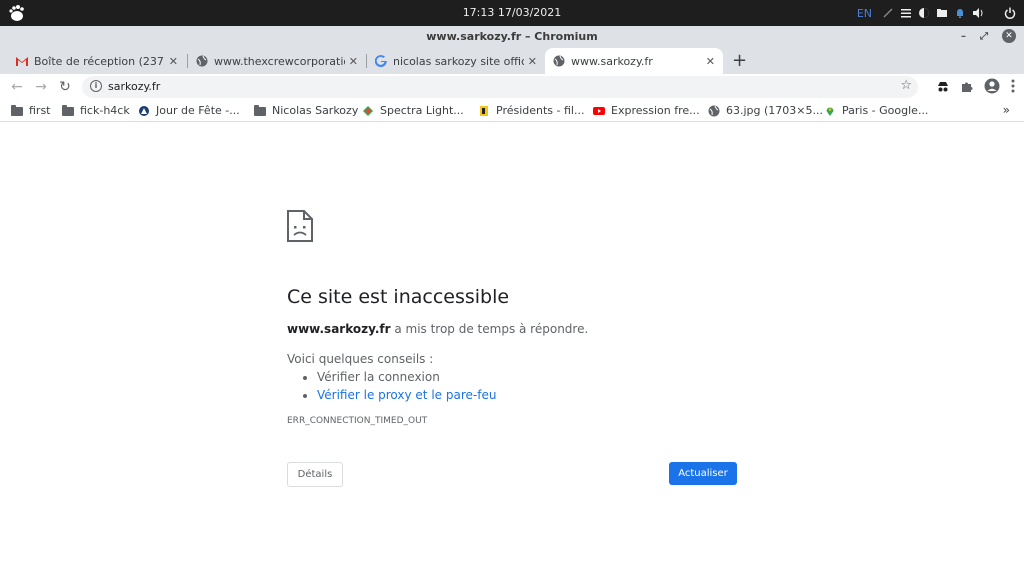 This screenshot has width=1024, height=576. I want to click on bookmark-fick-h4ck: fick-h4ck, so click(96, 110).